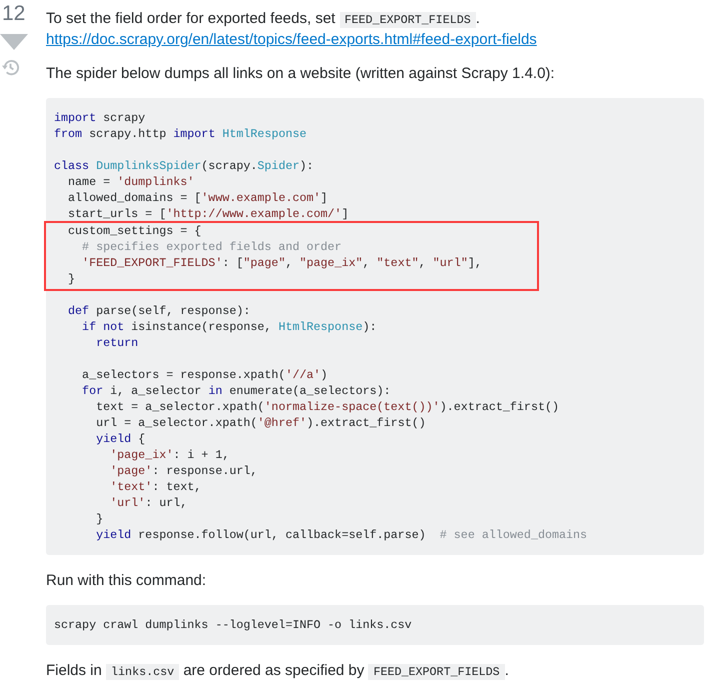  I want to click on code-line: start_urls = ['http://www.example.com/'], so click(208, 214).